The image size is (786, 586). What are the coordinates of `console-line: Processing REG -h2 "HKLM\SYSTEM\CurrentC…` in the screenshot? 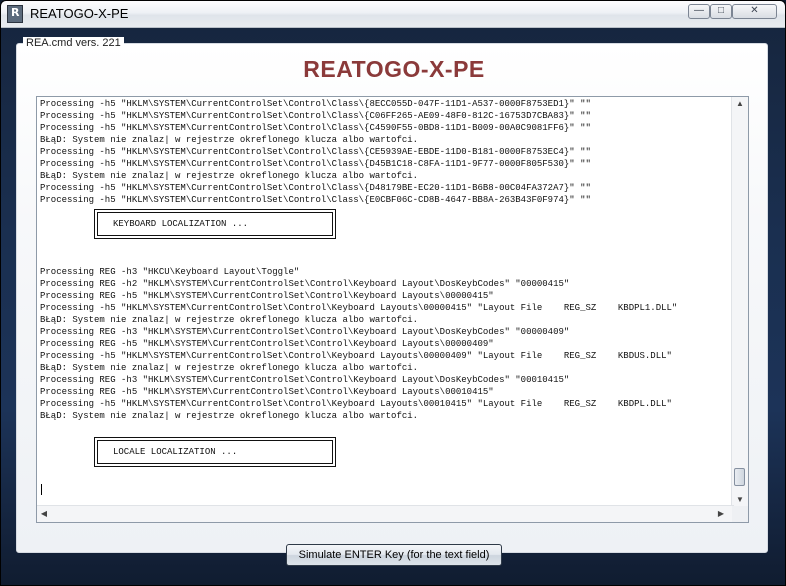 It's located at (305, 284).